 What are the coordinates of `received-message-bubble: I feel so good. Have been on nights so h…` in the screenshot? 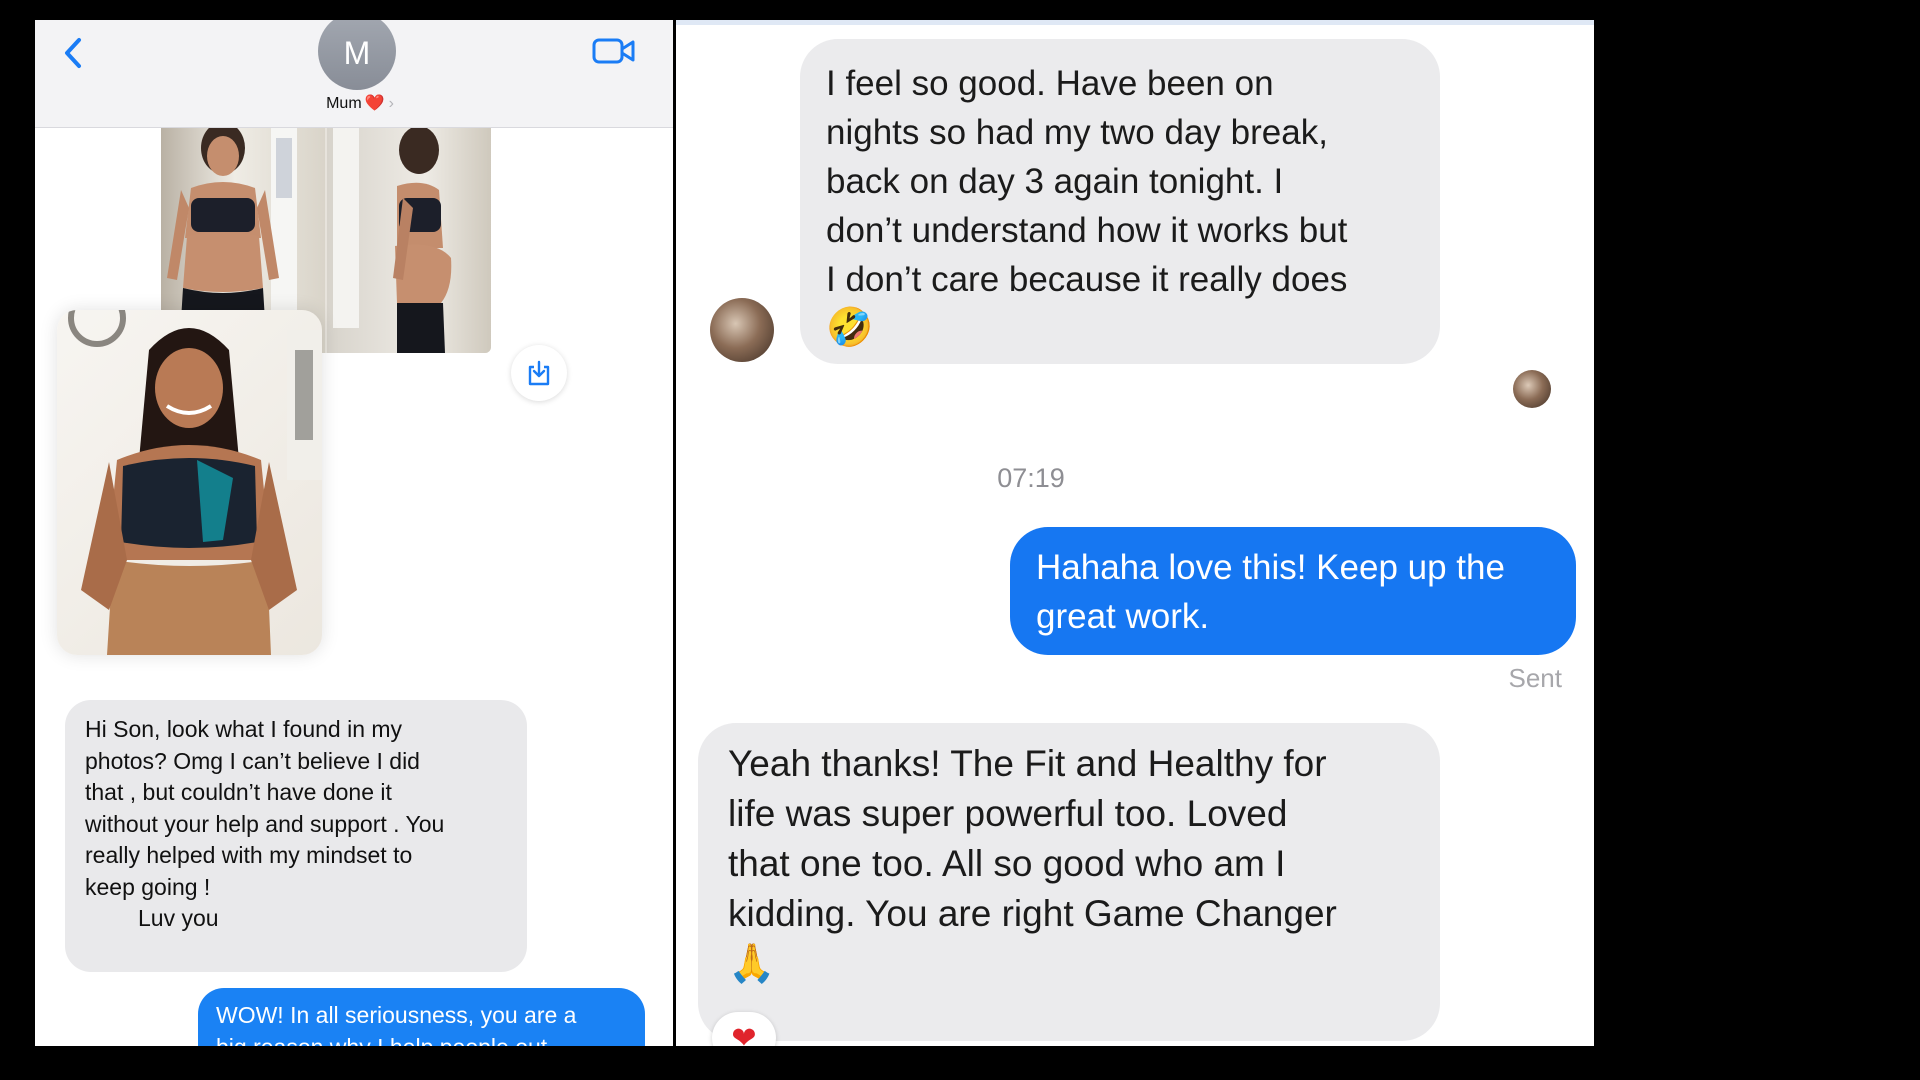 It's located at (1120, 201).